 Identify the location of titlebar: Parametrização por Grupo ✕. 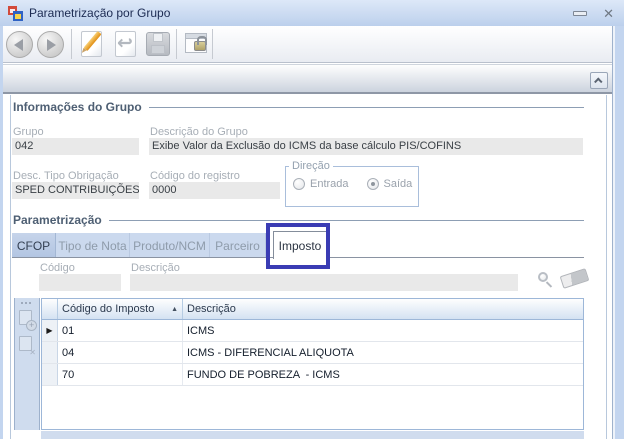
(312, 13).